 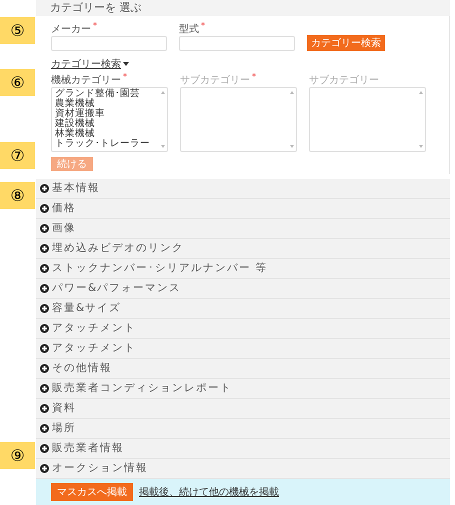 What do you see at coordinates (96, 8) in the screenshot?
I see `panel-title: カテゴリーを 選ぶ` at bounding box center [96, 8].